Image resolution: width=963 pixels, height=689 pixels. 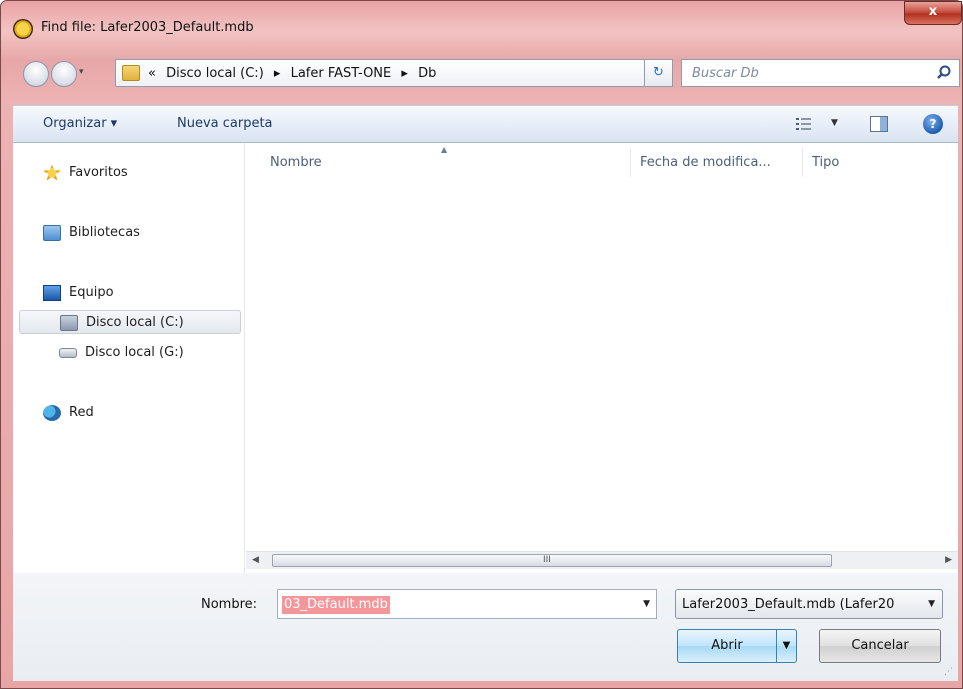 I want to click on open-options-dropdown-icon: ▼, so click(x=786, y=646).